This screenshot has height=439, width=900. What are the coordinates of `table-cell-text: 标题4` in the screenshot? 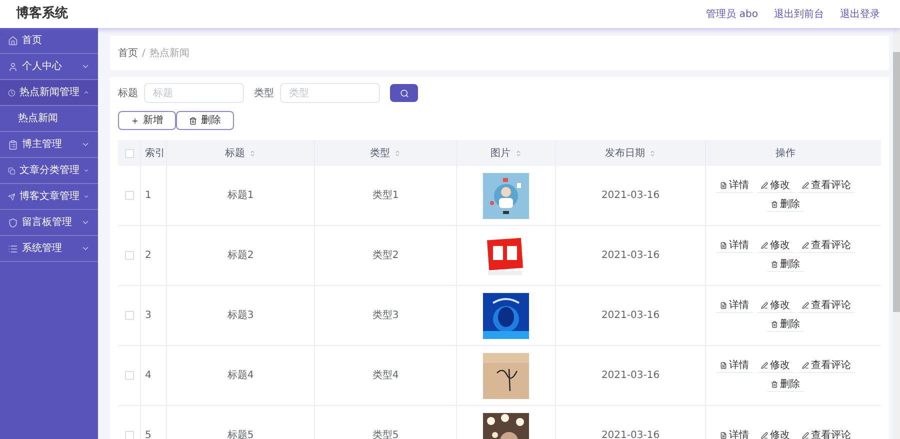 It's located at (240, 375).